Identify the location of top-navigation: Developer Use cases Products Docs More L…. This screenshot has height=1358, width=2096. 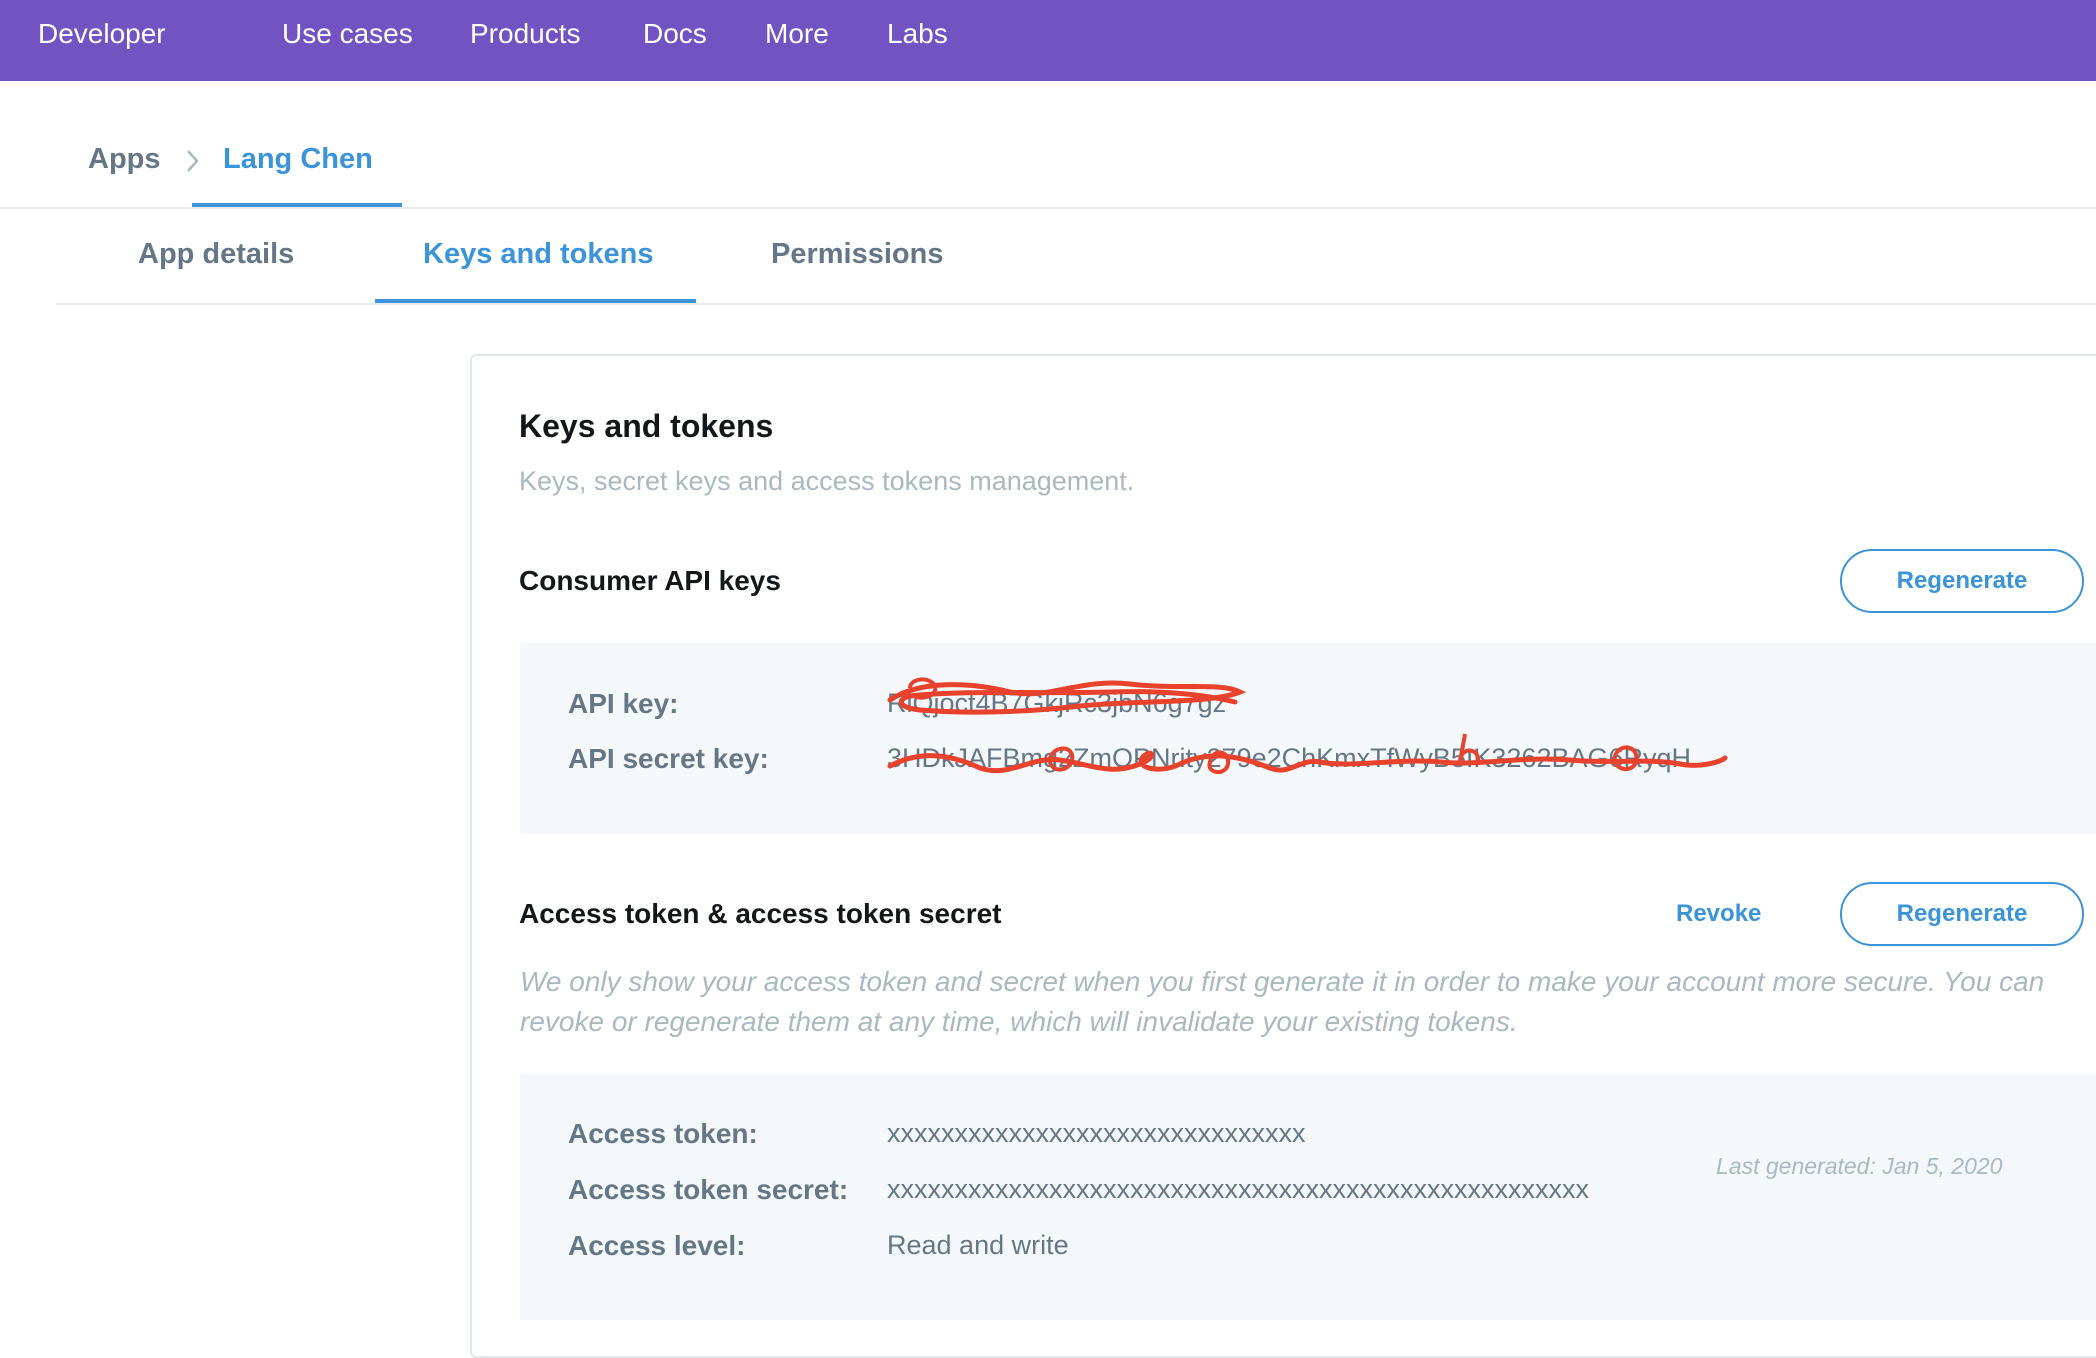
(1048, 40).